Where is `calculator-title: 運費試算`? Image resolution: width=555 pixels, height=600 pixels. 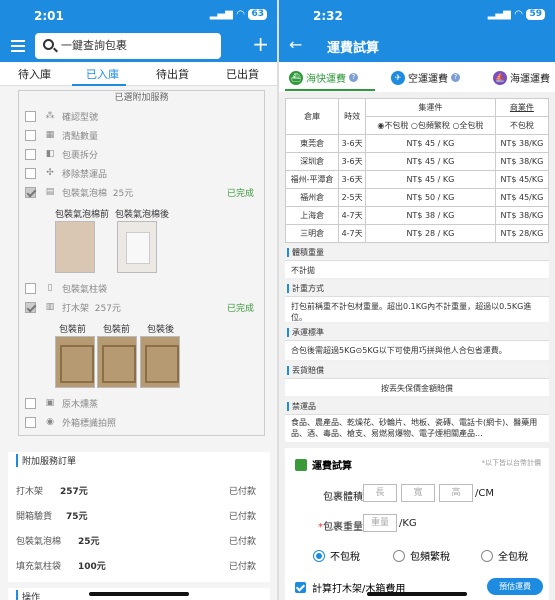
calculator-title: 運費試算 is located at coordinates (323, 464).